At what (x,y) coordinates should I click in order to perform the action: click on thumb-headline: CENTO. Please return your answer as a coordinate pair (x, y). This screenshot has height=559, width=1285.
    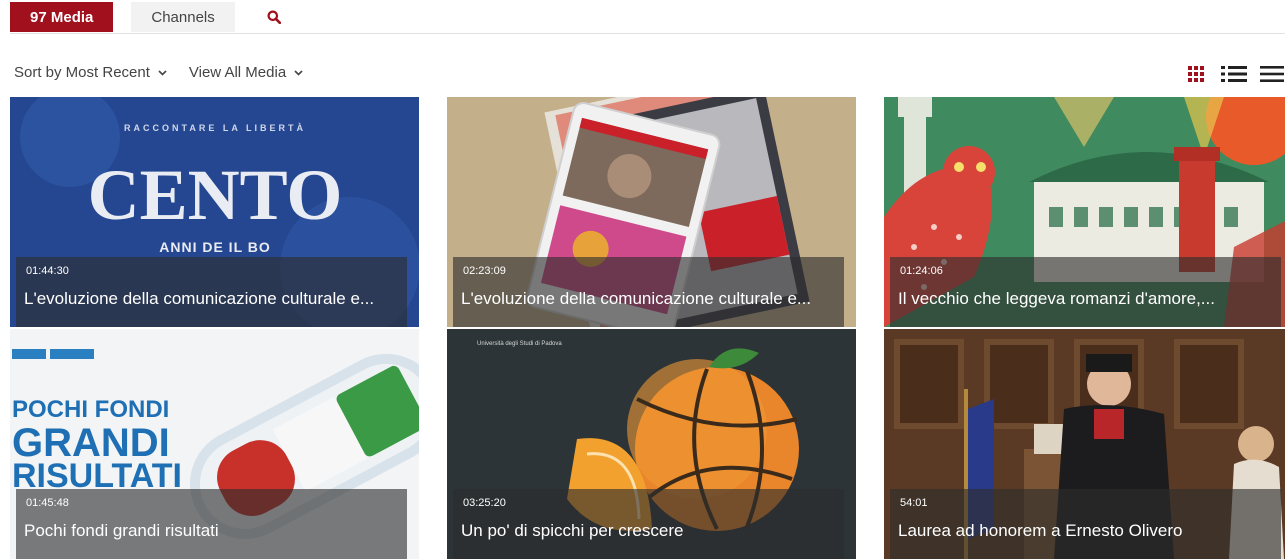
    Looking at the image, I should click on (215, 195).